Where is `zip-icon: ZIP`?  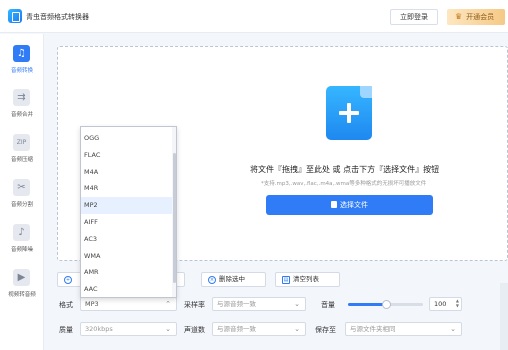
zip-icon: ZIP is located at coordinates (21, 142).